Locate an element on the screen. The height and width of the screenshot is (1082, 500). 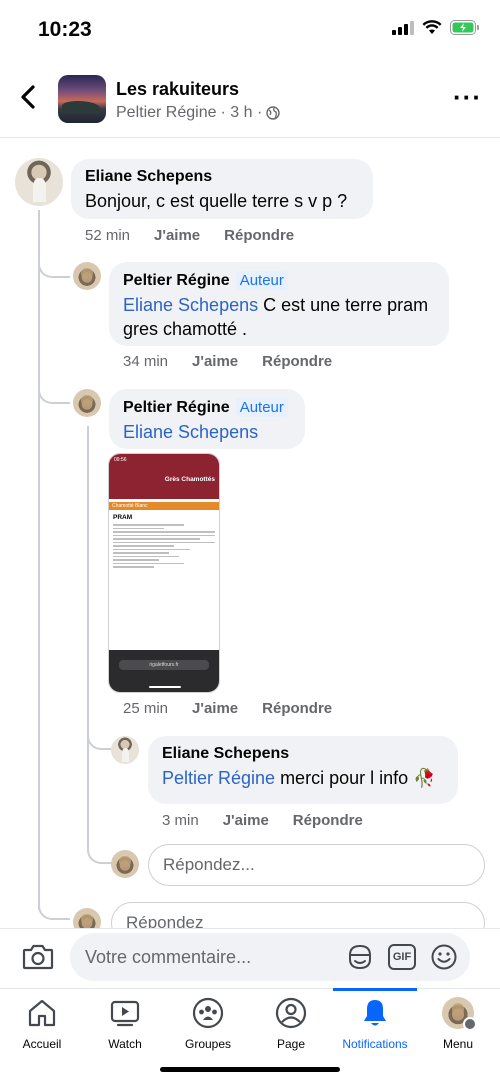
group-thumbnail is located at coordinates (82, 99).